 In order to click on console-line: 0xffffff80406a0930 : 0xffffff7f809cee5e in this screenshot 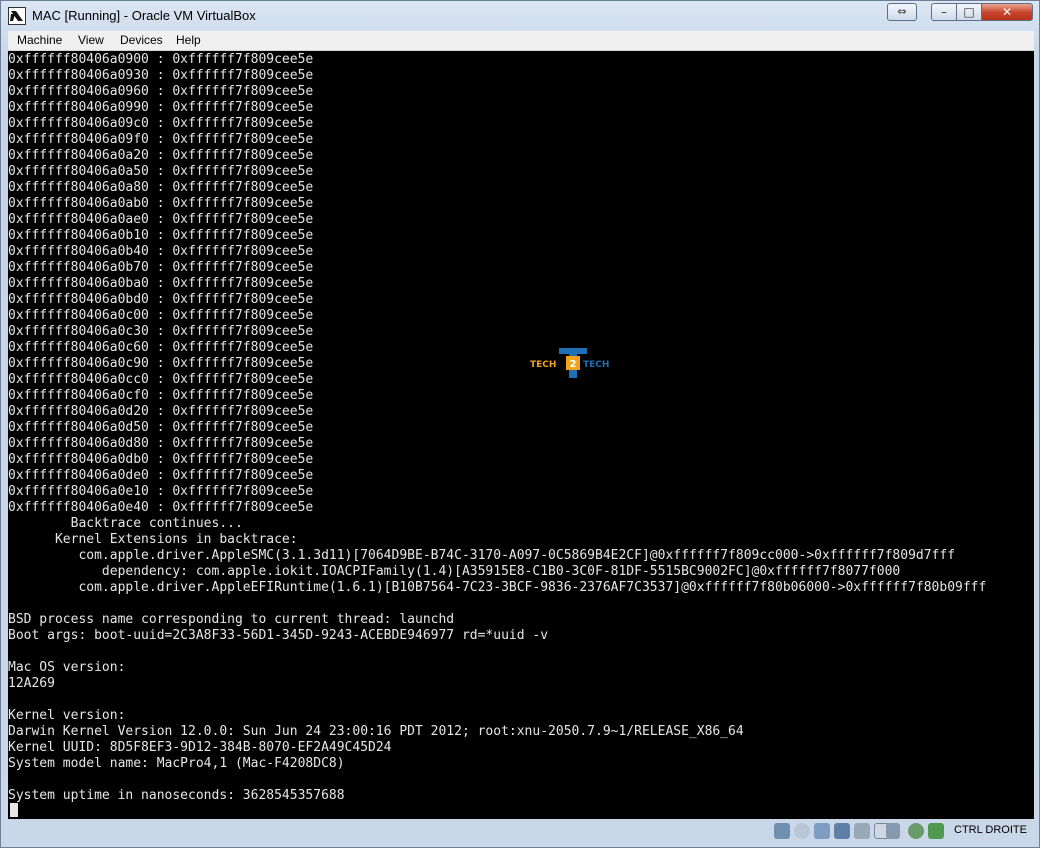, I will do `click(161, 75)`.